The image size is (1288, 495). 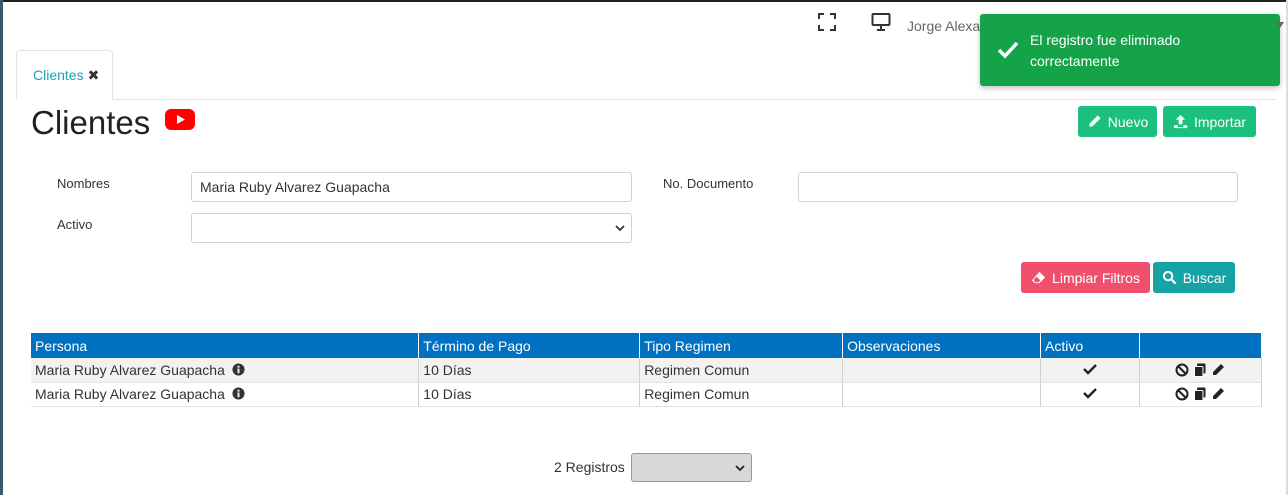 I want to click on search-button: Buscar, so click(x=1194, y=277).